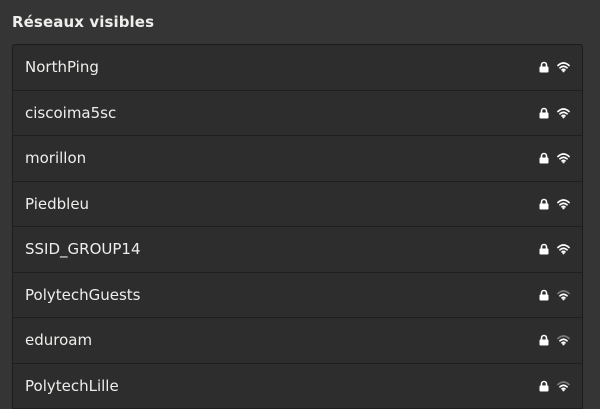  I want to click on network-row: Piedbleu, so click(297, 204).